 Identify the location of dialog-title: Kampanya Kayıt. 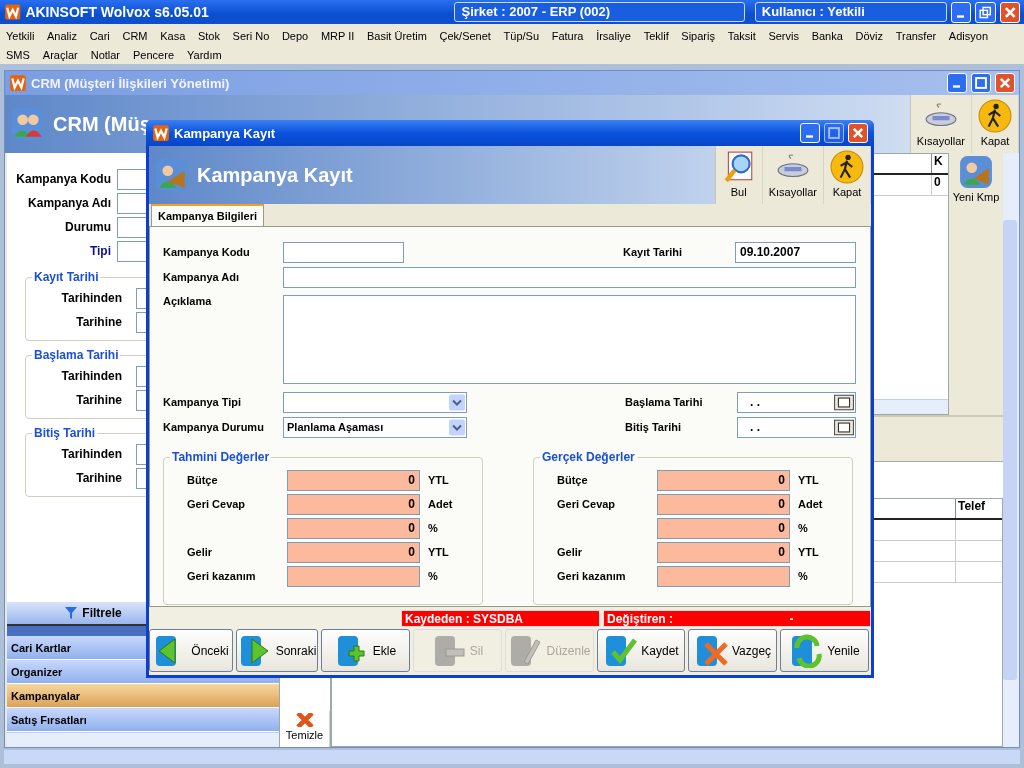
(225, 133).